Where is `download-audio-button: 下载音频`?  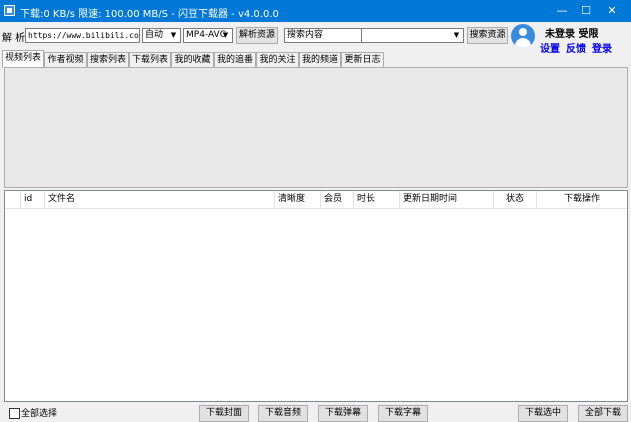
download-audio-button: 下载音频 is located at coordinates (283, 413).